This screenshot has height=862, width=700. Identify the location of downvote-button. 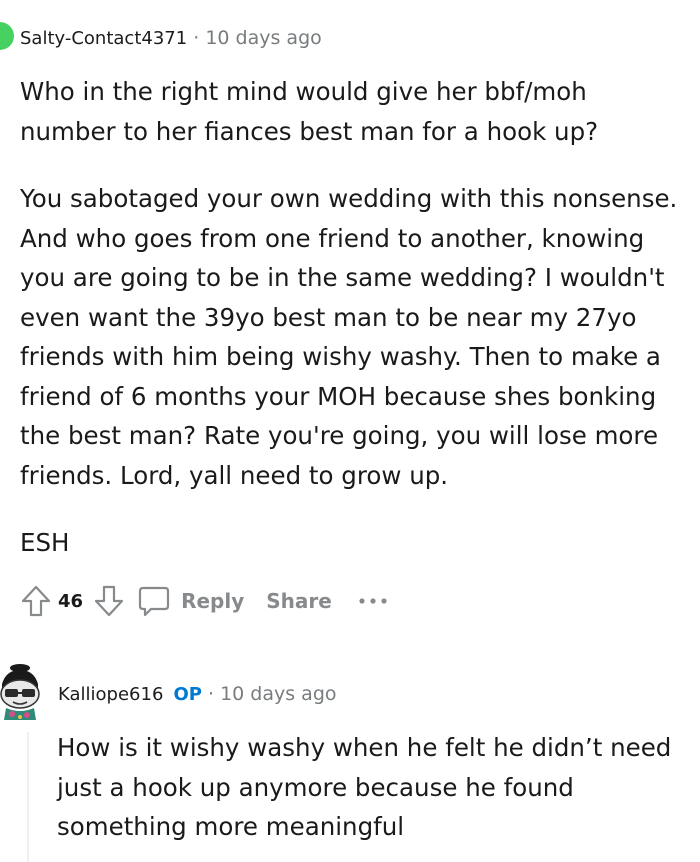
(109, 601).